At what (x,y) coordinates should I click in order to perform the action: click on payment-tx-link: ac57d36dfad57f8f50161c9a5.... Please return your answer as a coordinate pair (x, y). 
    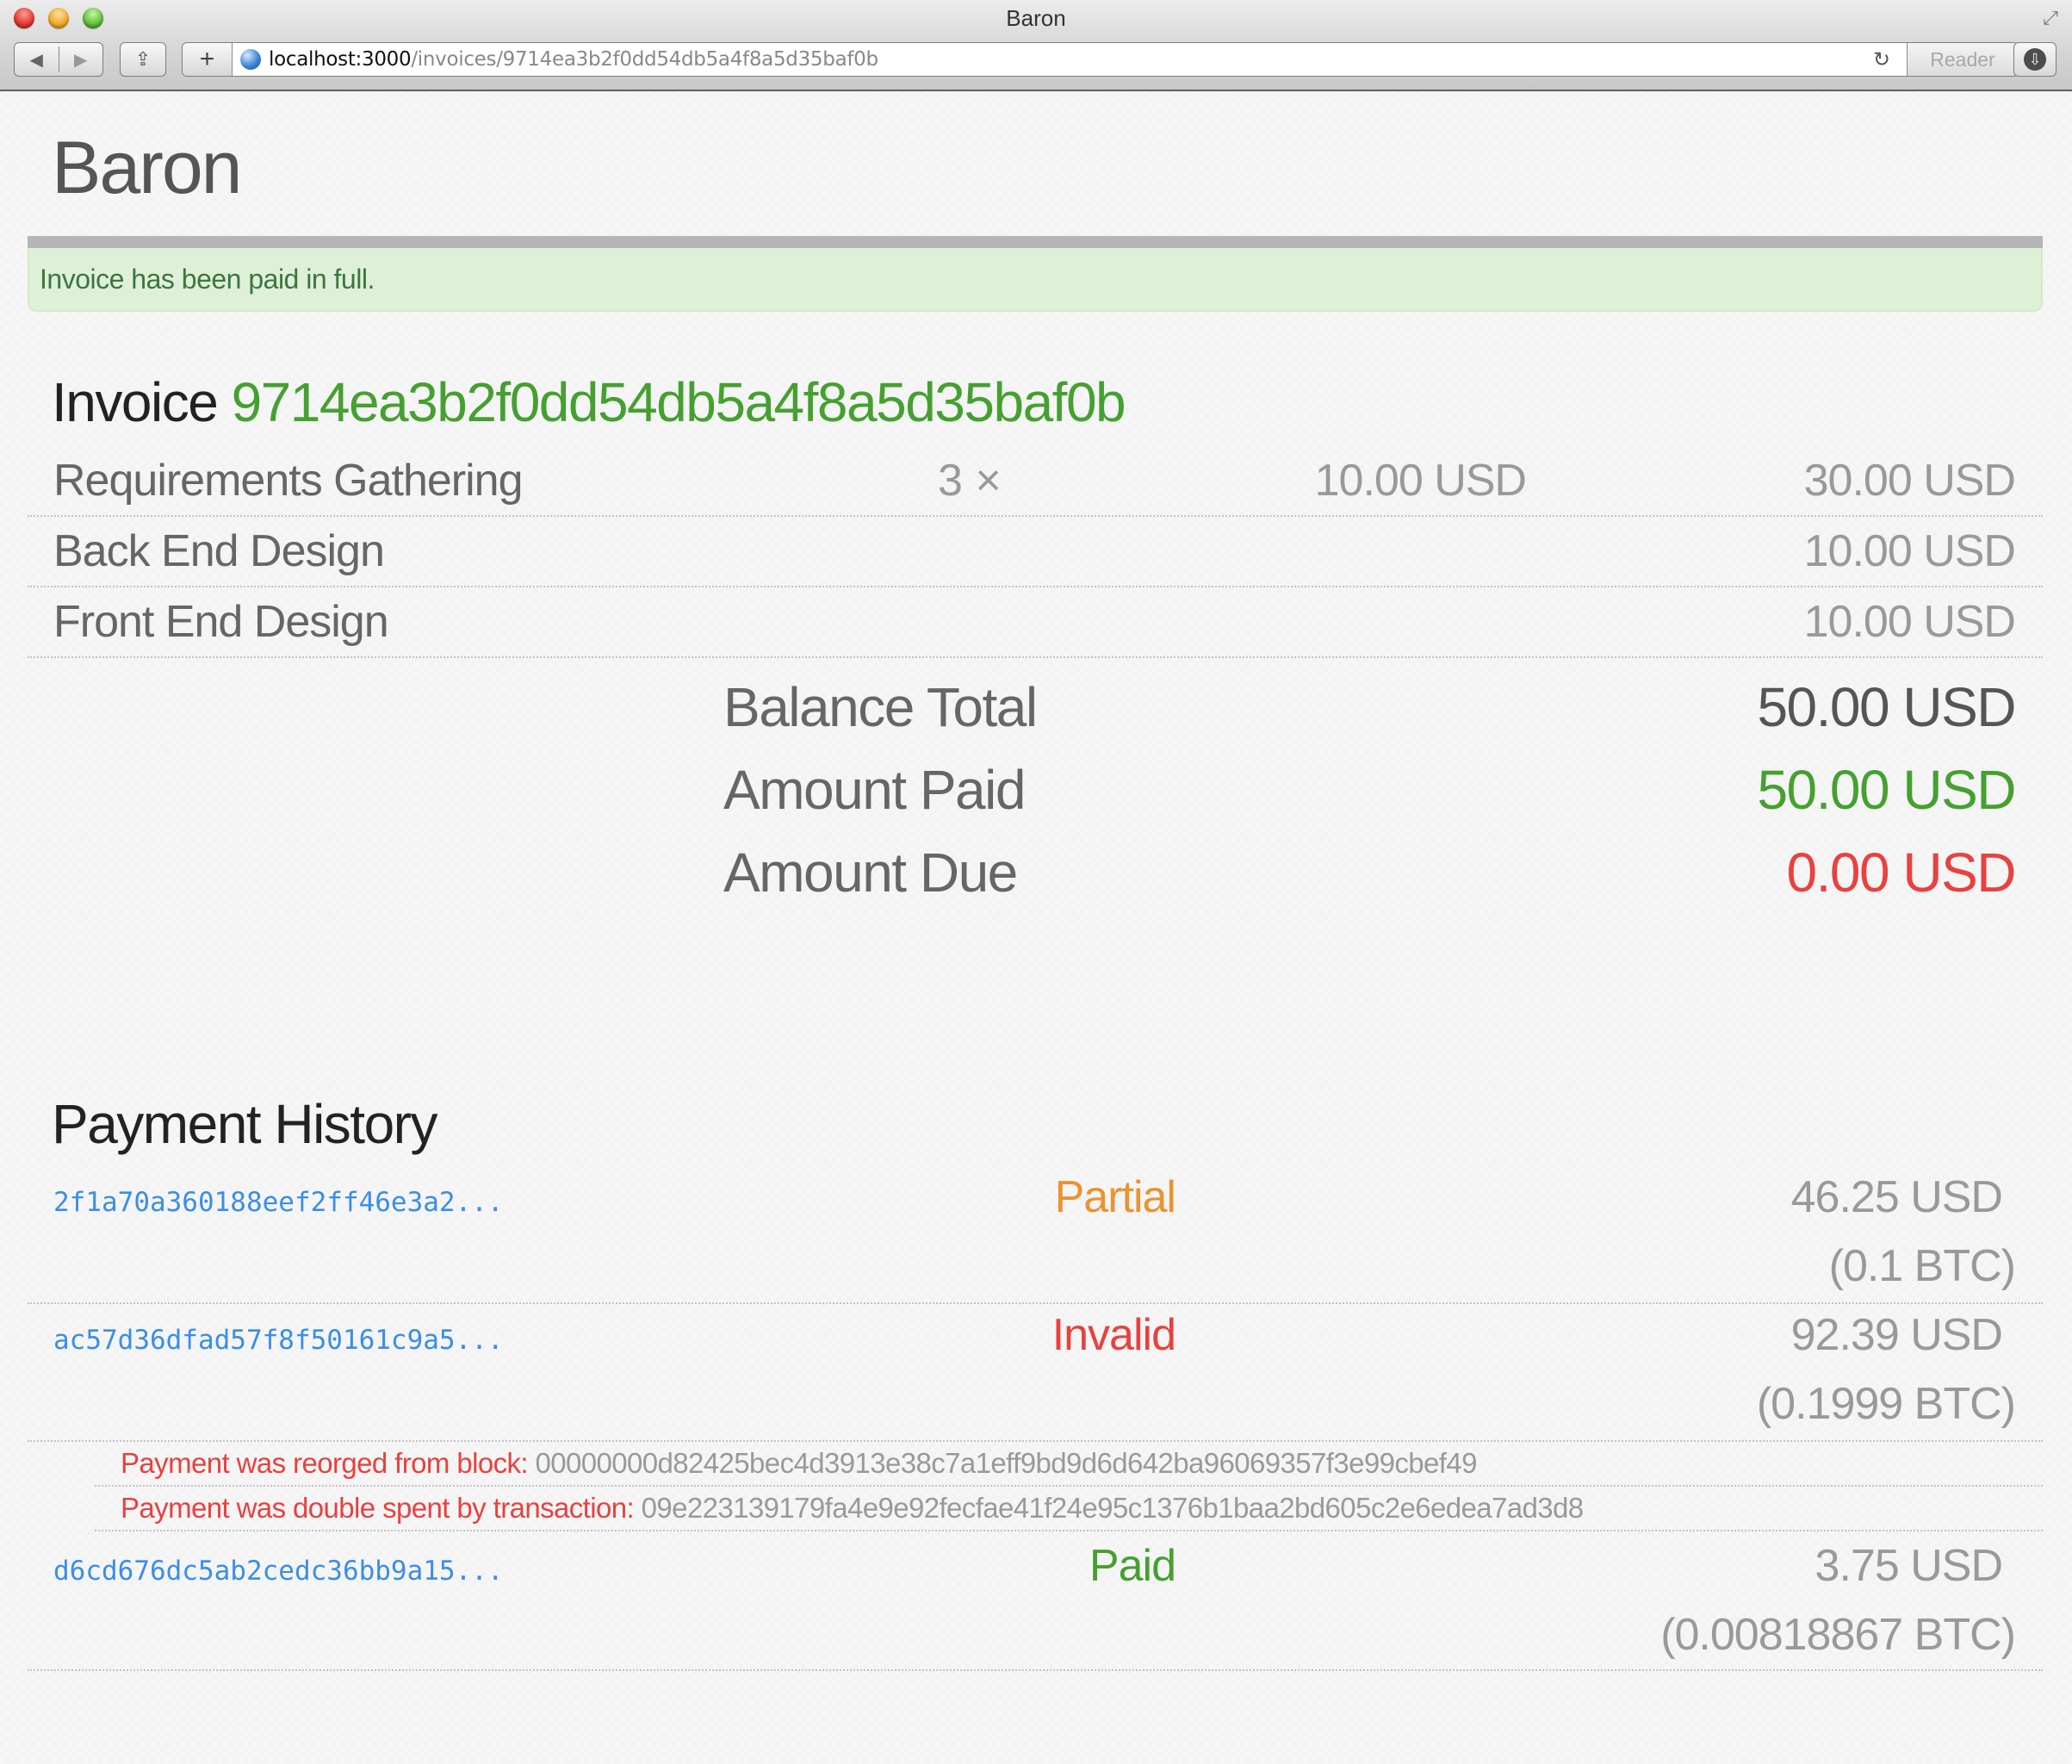
    Looking at the image, I should click on (278, 1340).